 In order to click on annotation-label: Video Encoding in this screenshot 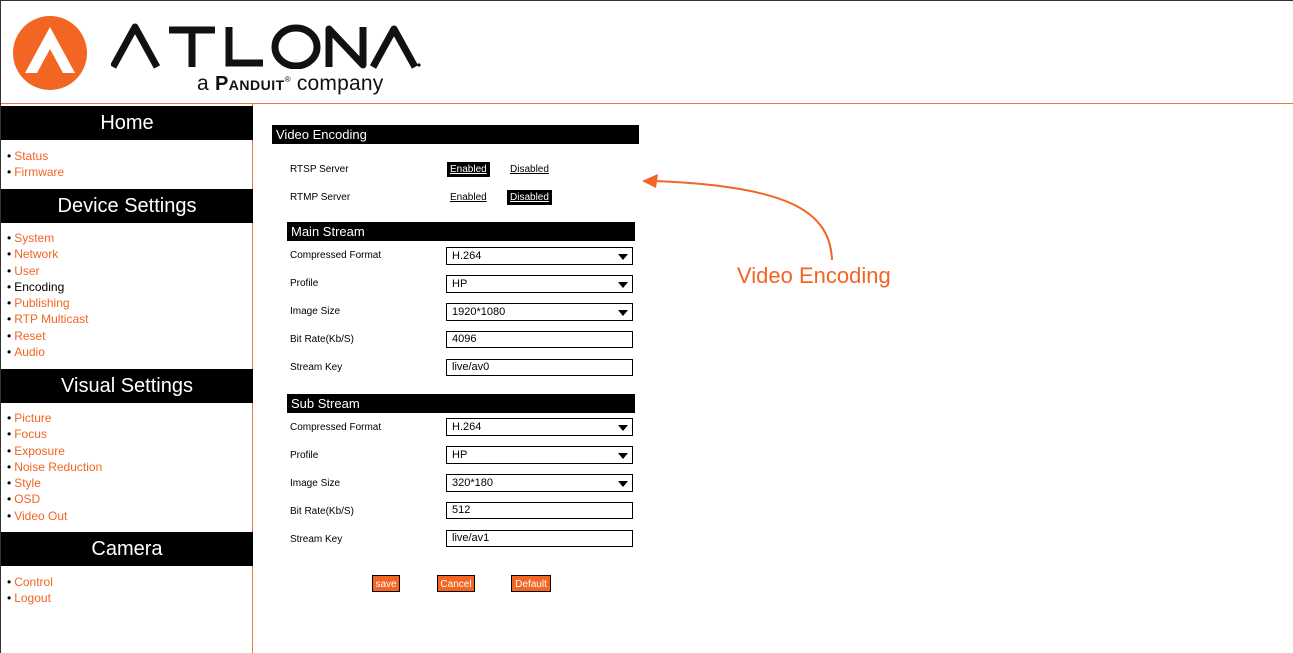, I will do `click(814, 275)`.